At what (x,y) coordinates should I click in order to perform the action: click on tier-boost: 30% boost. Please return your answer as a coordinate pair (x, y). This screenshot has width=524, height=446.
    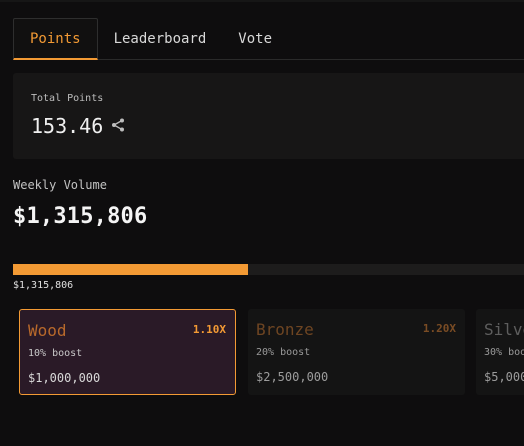
    Looking at the image, I should click on (504, 352).